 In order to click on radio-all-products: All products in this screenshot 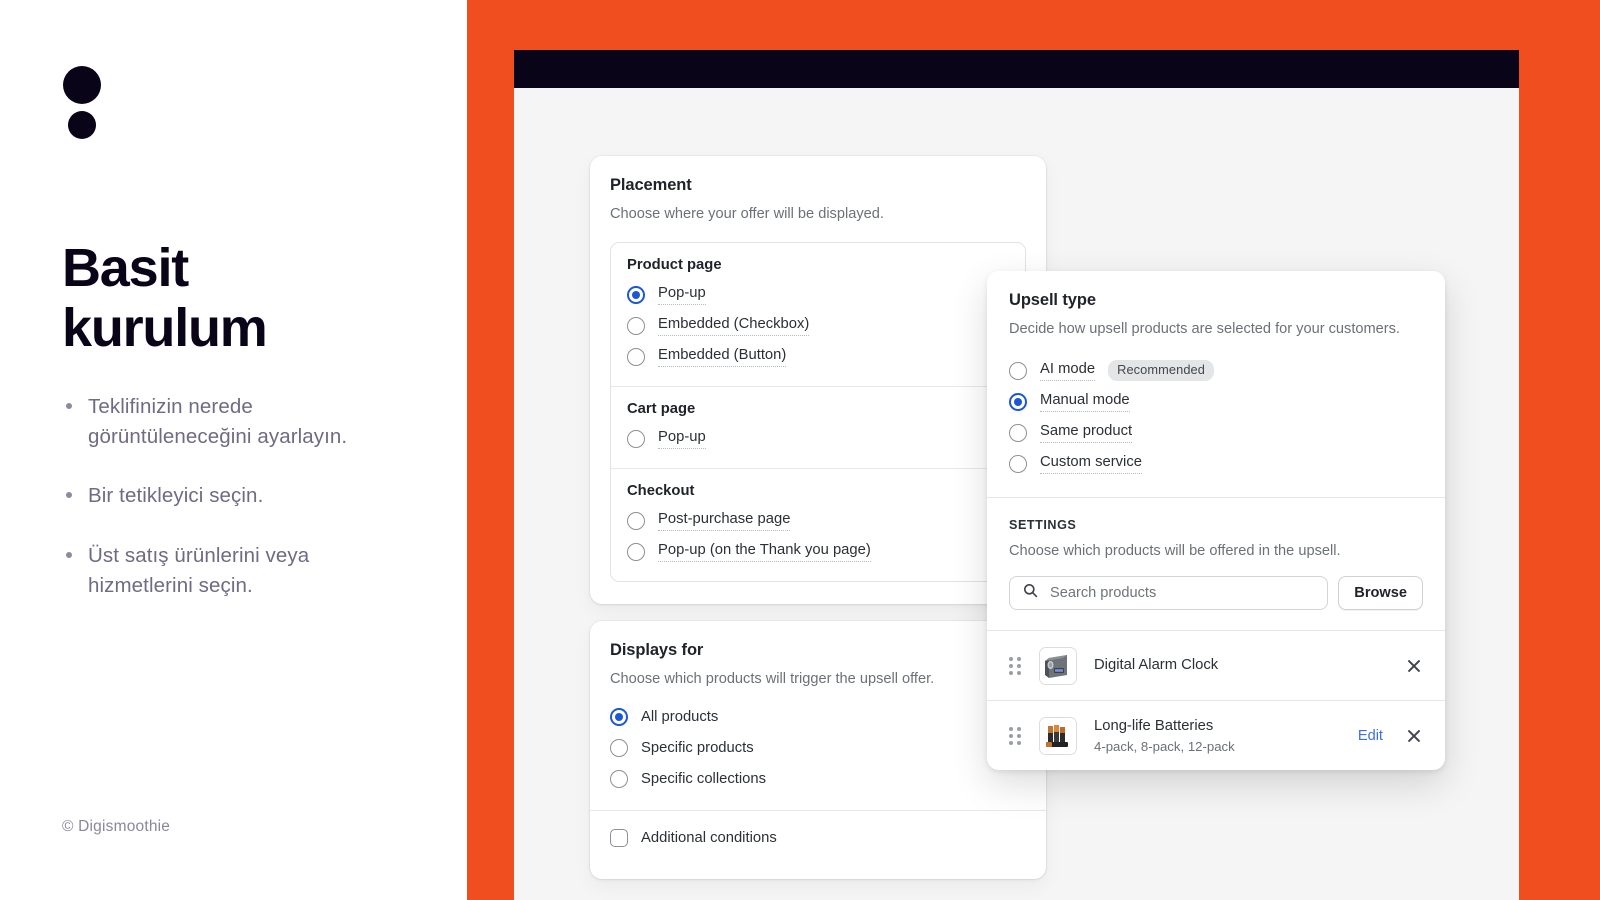, I will do `click(818, 716)`.